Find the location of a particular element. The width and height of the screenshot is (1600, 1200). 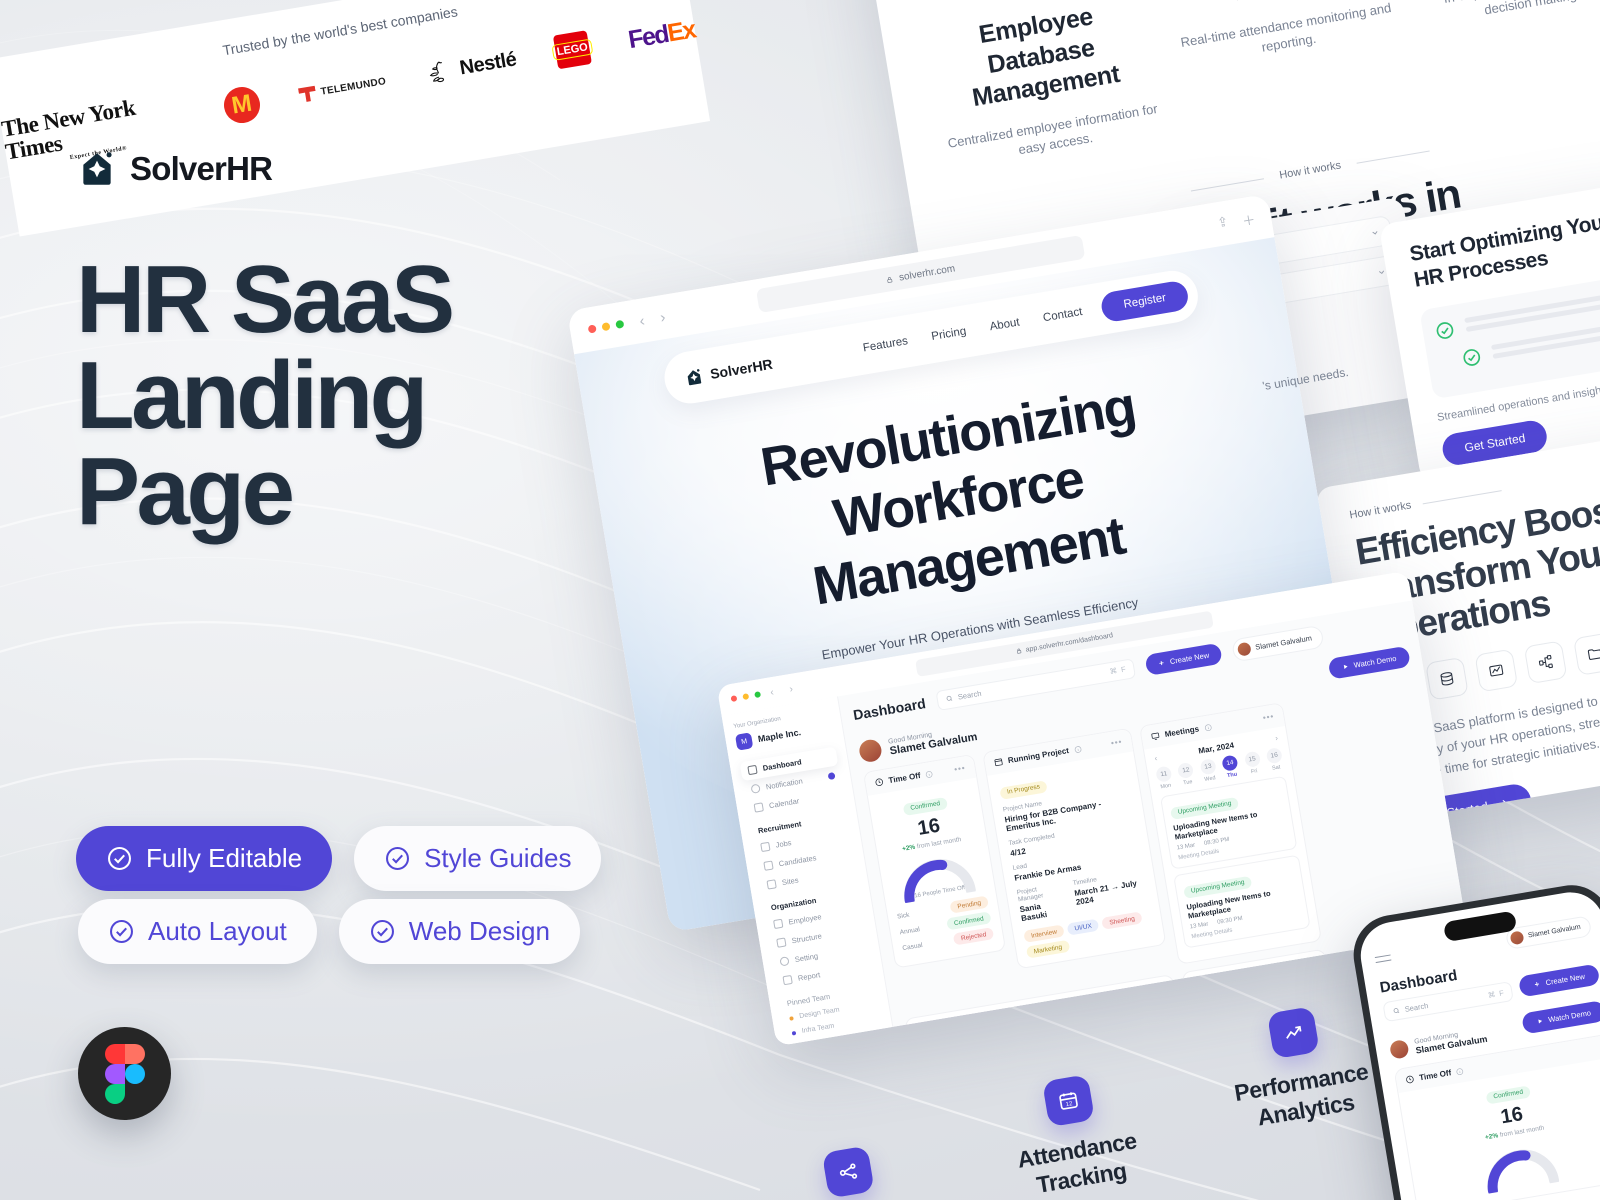

chevron-down-icon is located at coordinates (1375, 232).